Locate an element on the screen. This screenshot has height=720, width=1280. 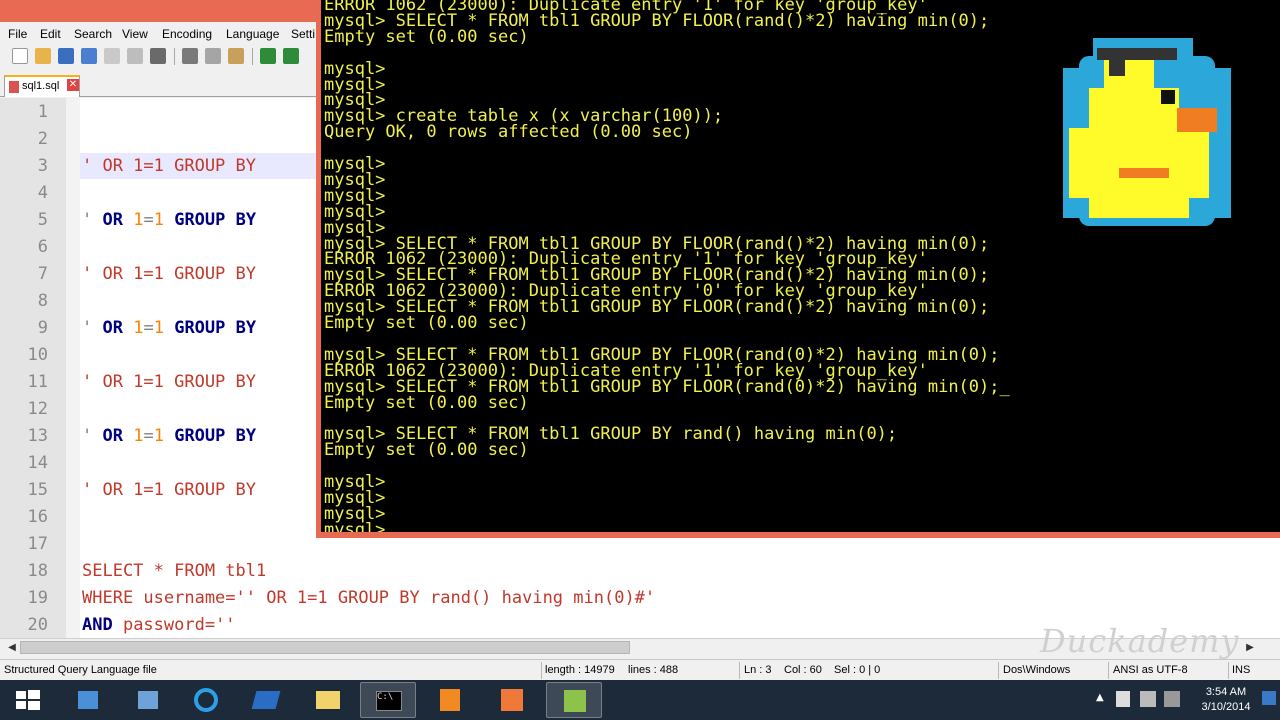
open-folder-icon is located at coordinates (43, 56).